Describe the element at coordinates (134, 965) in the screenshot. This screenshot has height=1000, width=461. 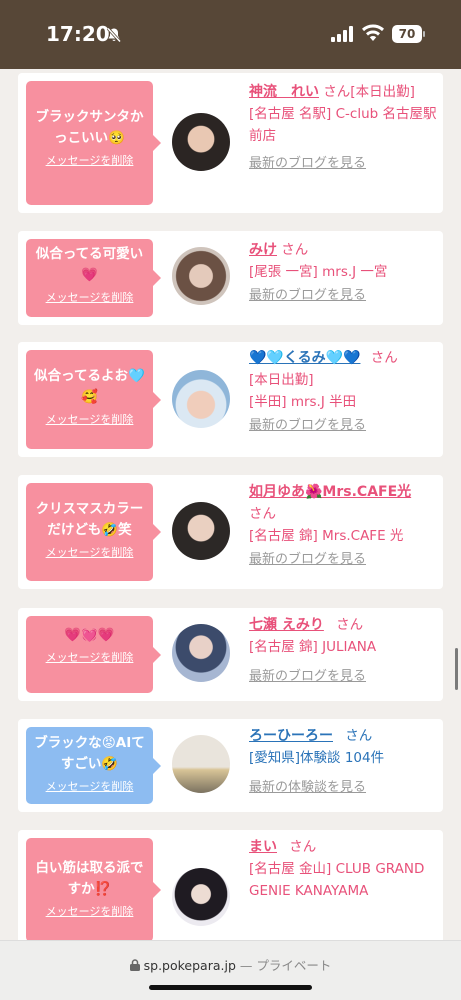
I see `lock-icon` at that location.